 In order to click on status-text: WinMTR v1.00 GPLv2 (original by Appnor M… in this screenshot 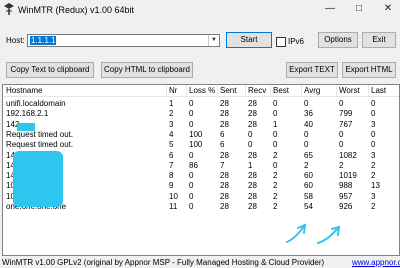, I will do `click(163, 262)`.